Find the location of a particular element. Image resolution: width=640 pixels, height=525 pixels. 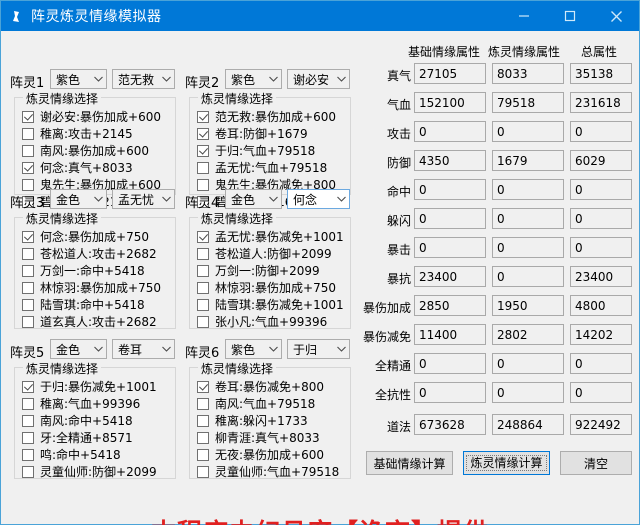

list-item: 牙:全精通+8571 is located at coordinates (89, 437).